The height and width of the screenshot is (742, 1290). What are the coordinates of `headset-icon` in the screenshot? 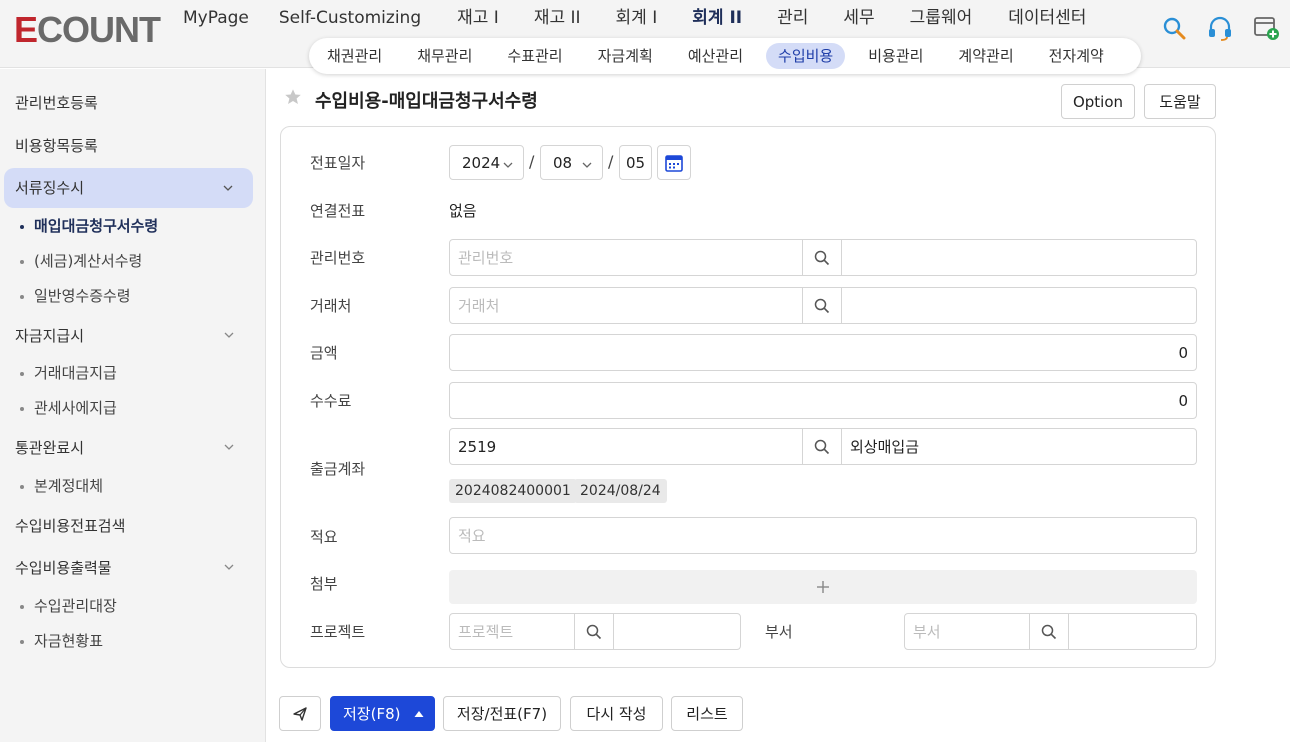 It's located at (1220, 28).